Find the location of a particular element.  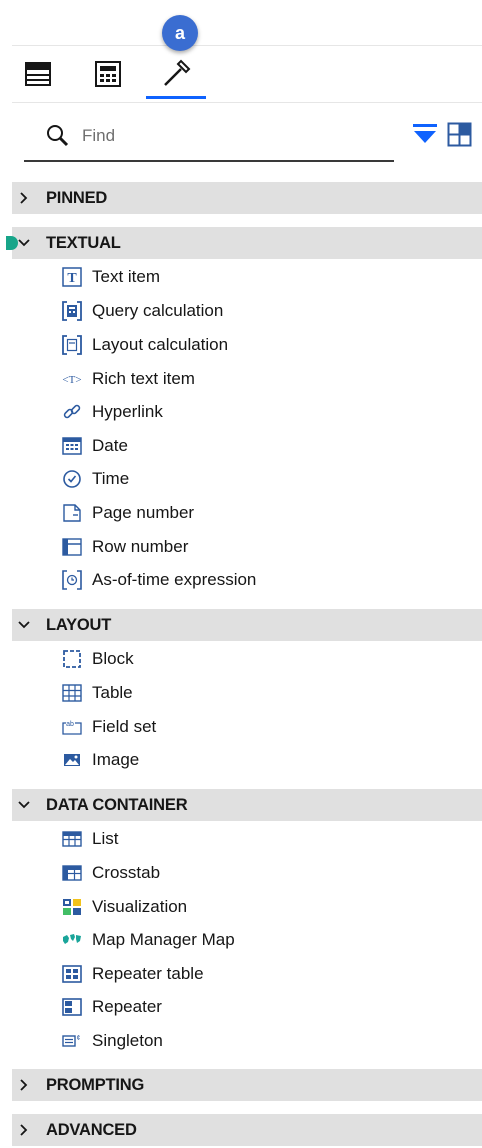

item-label: Visualization is located at coordinates (140, 906).